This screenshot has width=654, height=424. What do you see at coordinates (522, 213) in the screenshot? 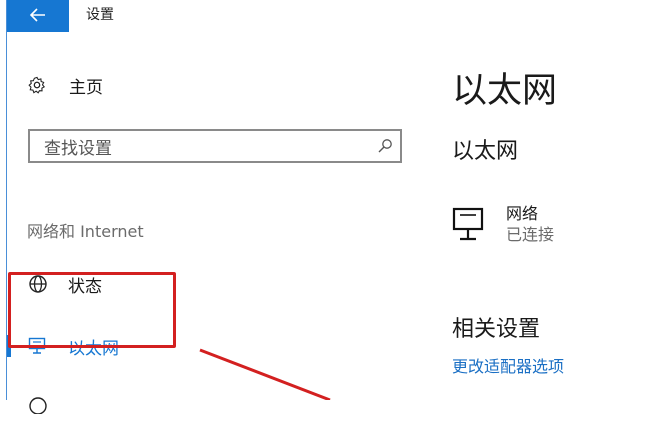
I see `network-name: 网络` at bounding box center [522, 213].